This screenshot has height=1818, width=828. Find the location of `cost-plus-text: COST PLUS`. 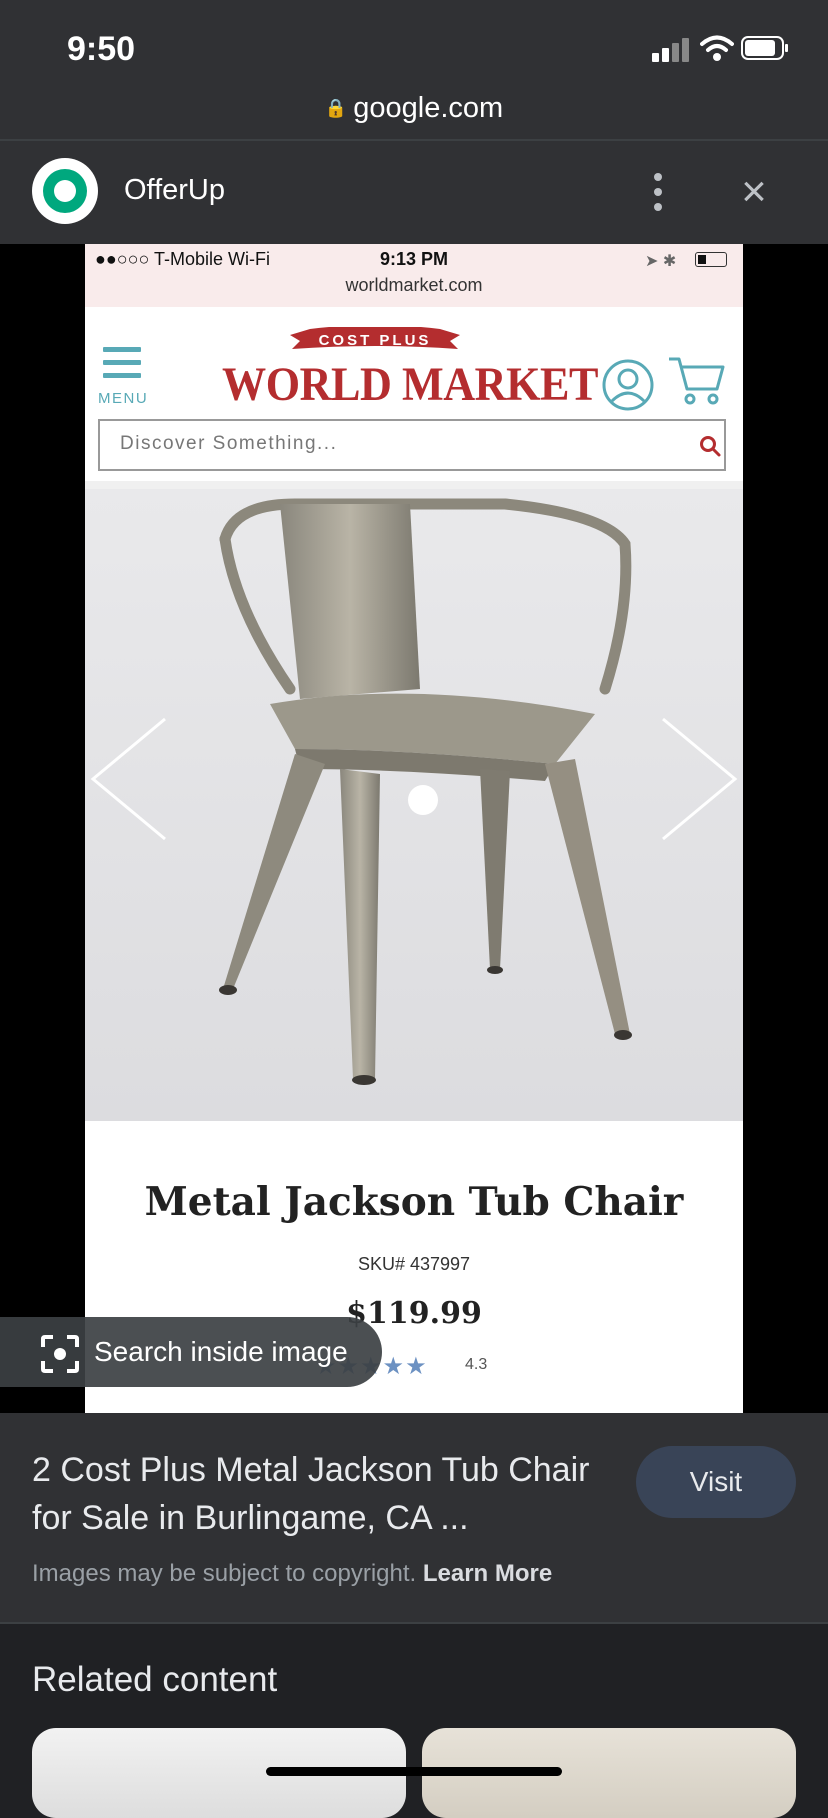

cost-plus-text: COST PLUS is located at coordinates (375, 340).